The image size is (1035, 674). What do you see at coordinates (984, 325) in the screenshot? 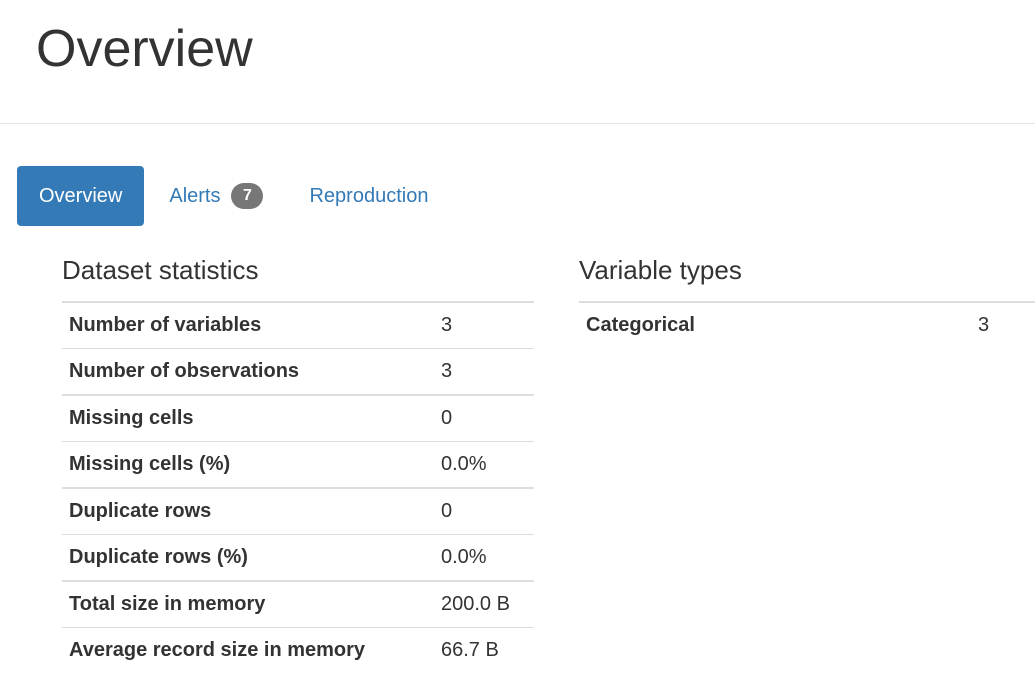
I see `variable-type-count: 3` at bounding box center [984, 325].